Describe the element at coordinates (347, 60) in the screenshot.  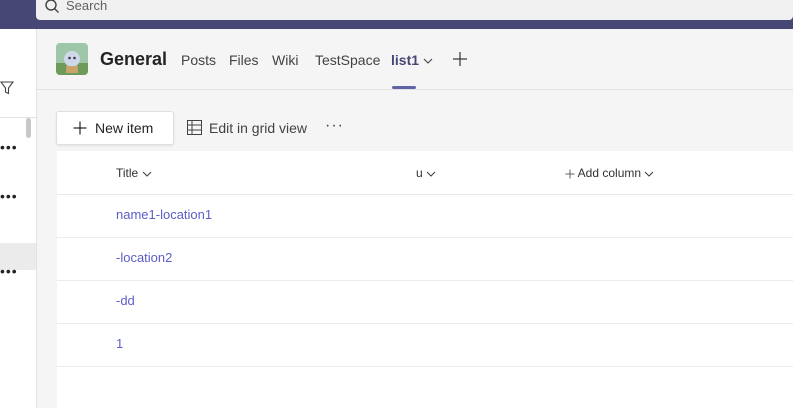
I see `tab-testspace: TestSpace` at that location.